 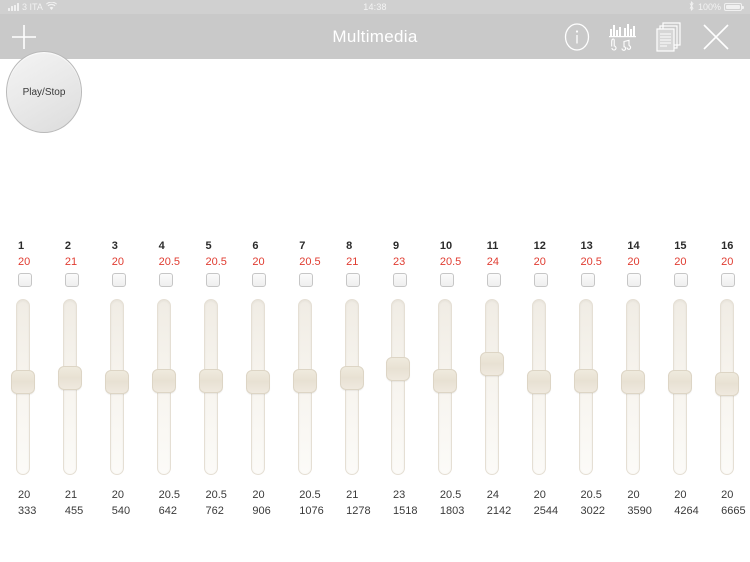 I want to click on add-button, so click(x=24, y=36).